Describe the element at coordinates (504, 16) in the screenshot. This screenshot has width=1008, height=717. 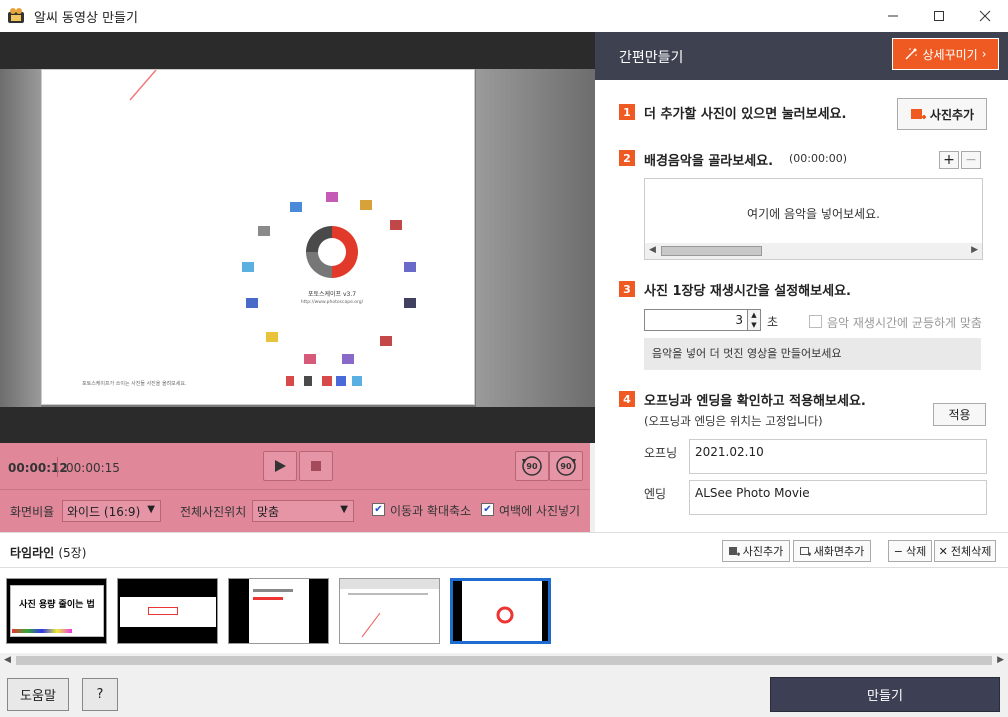
I see `title-bar: 알씨 동영상 만들기` at that location.